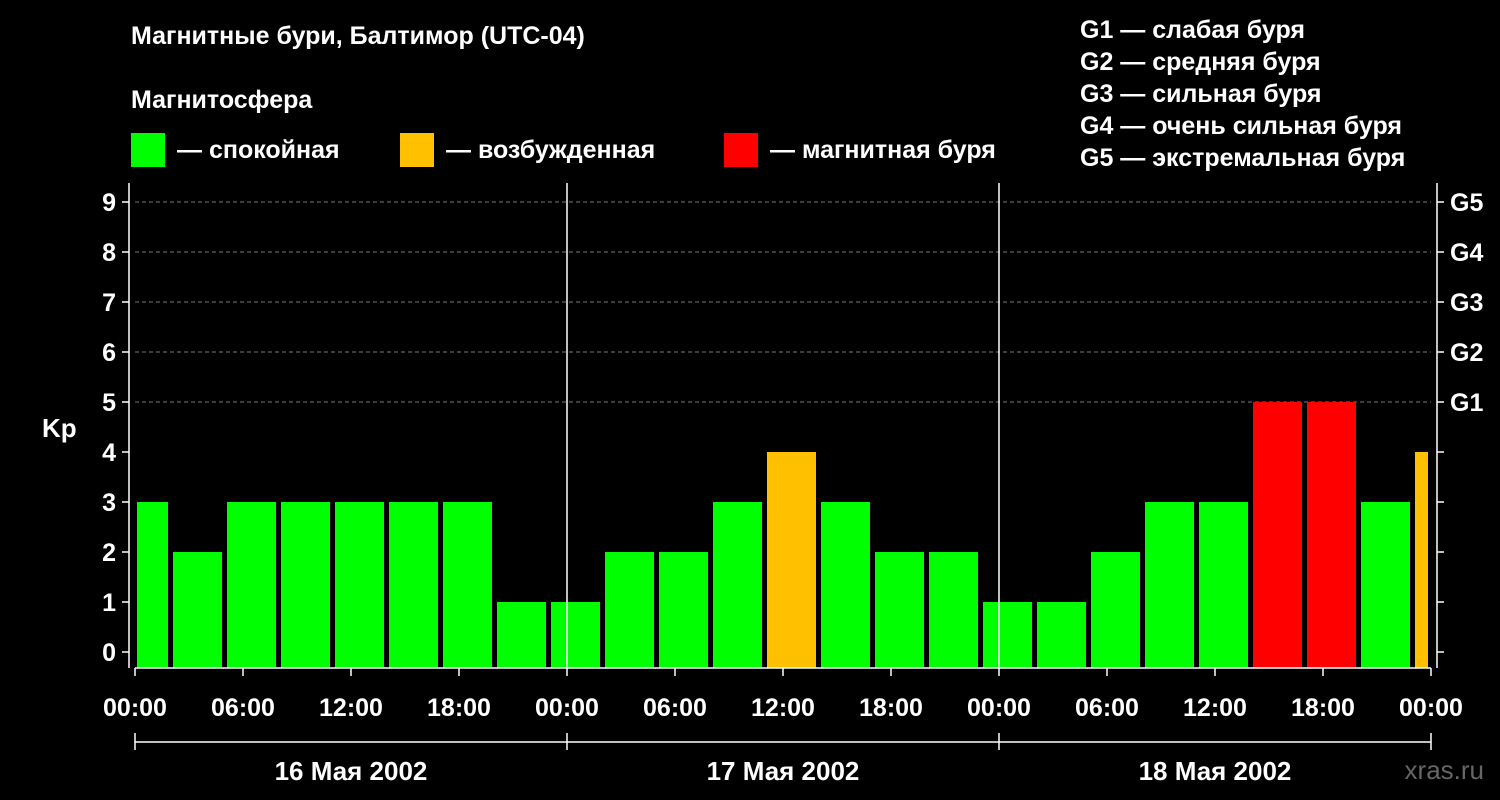 The height and width of the screenshot is (800, 1500). What do you see at coordinates (1466, 253) in the screenshot?
I see `g-scale-label-g4: G4` at bounding box center [1466, 253].